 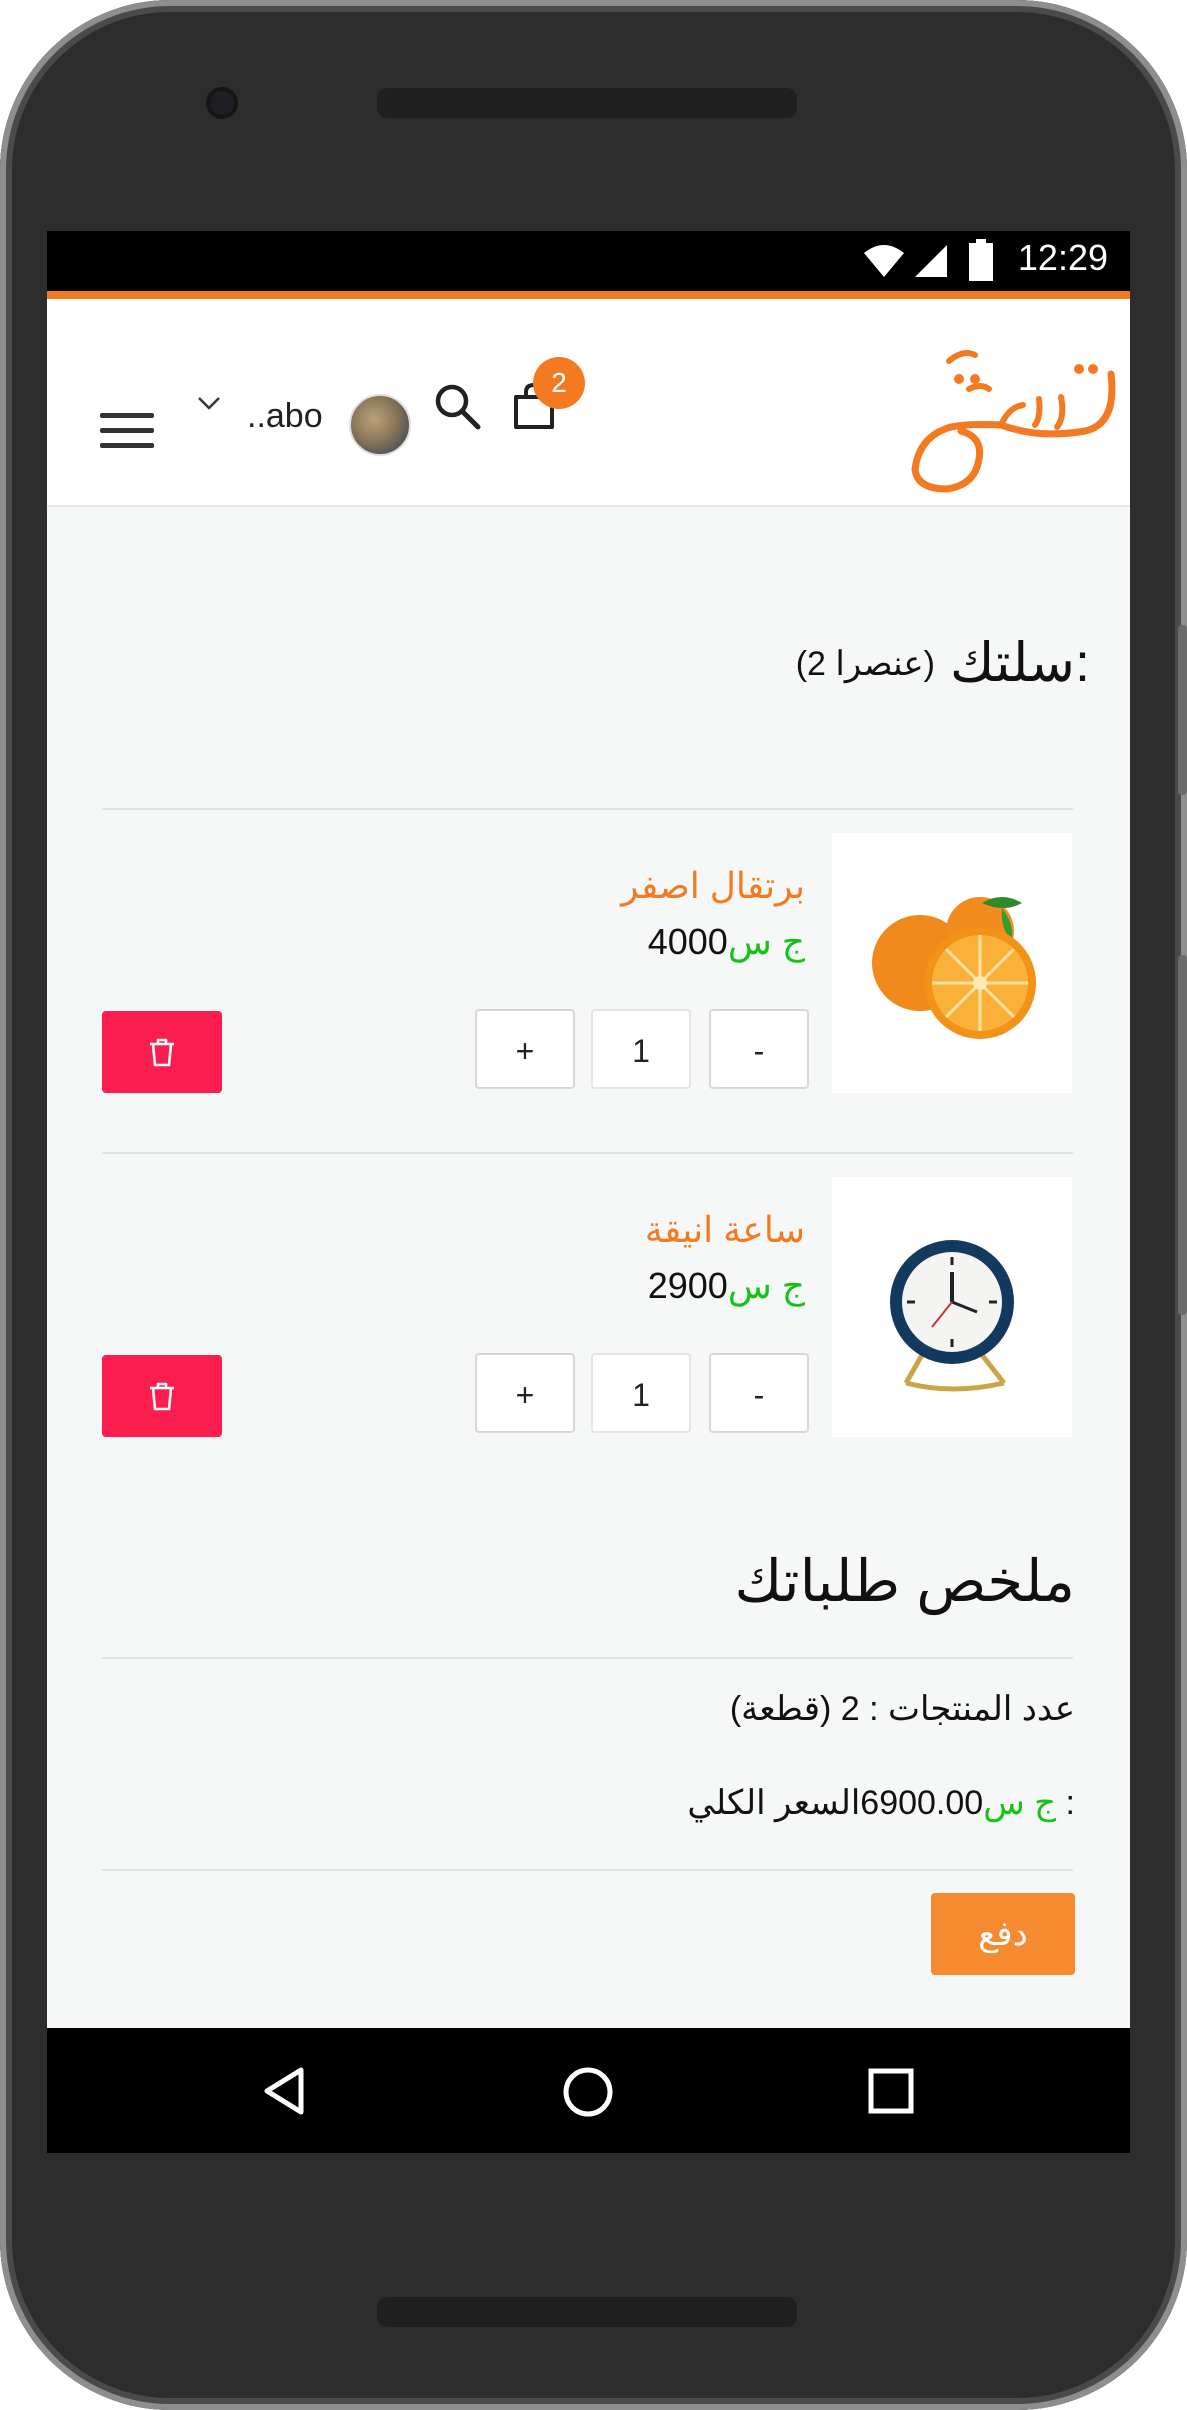 I want to click on price-value: 4000, so click(x=687, y=941).